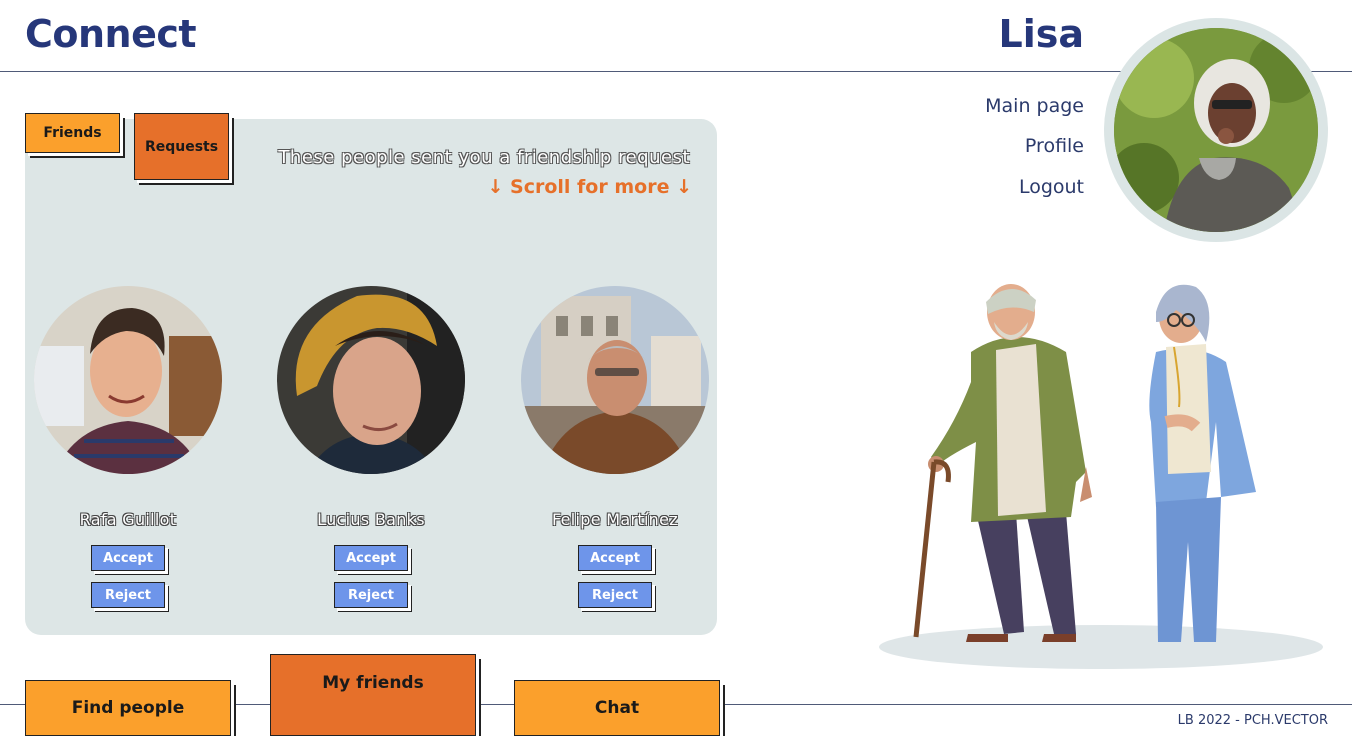  I want to click on nav-logout-link: Logout, so click(1051, 187).